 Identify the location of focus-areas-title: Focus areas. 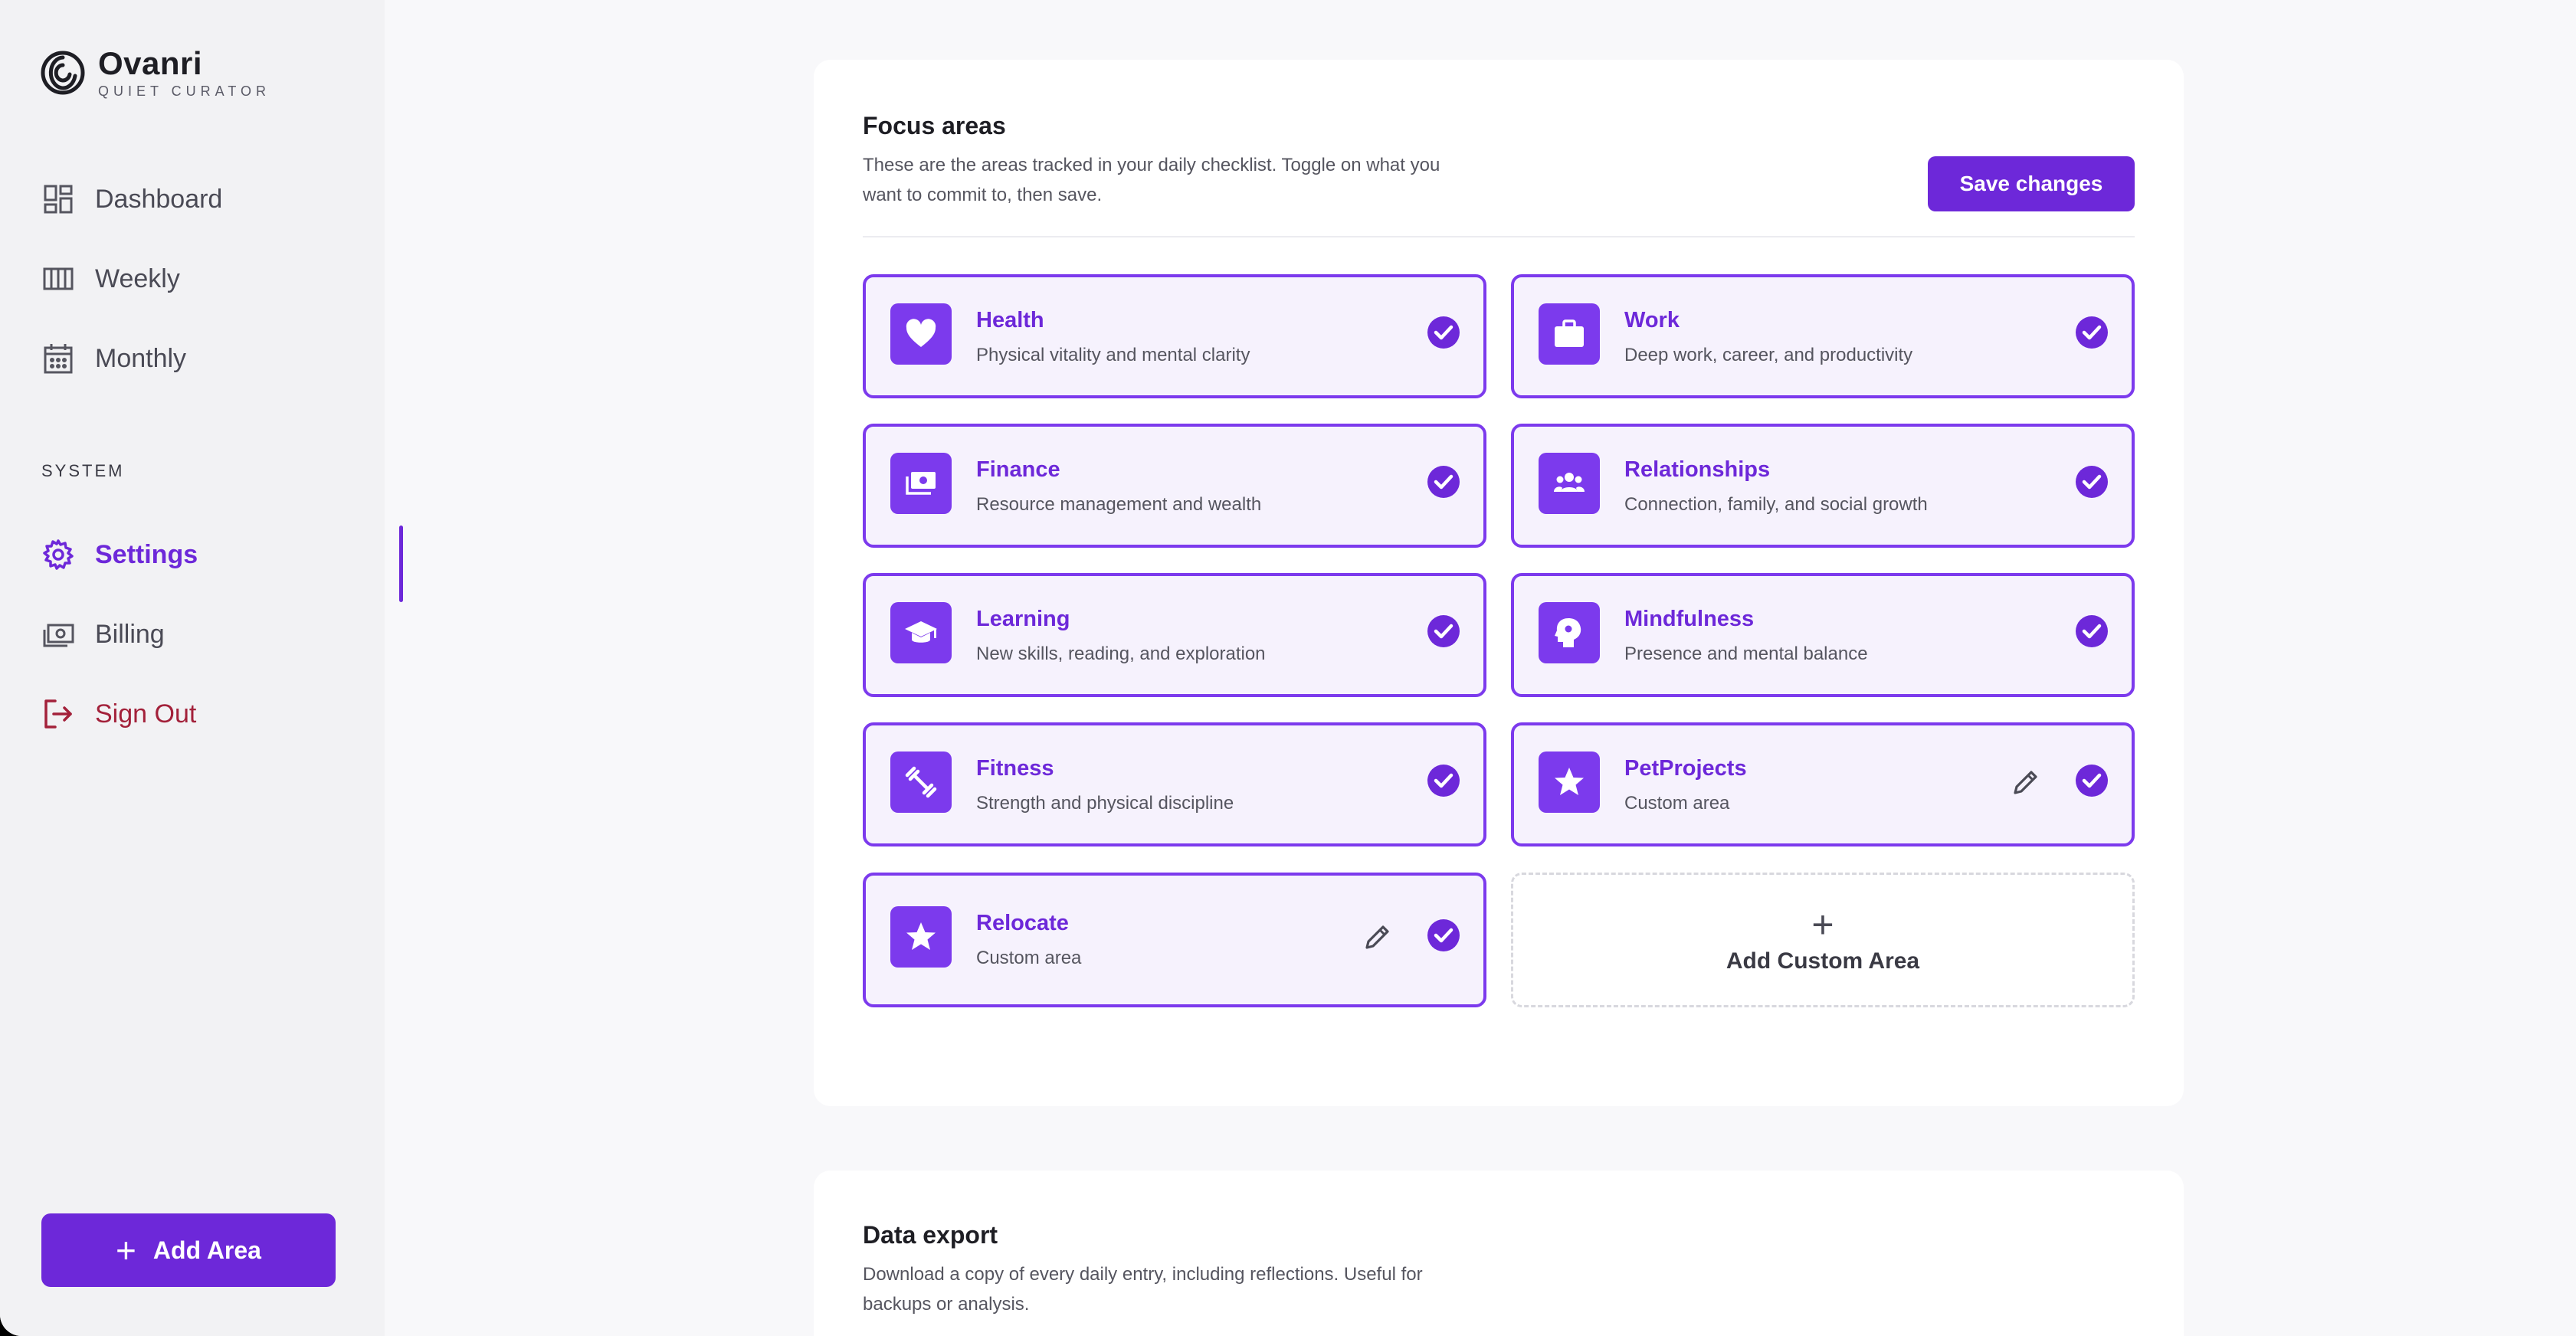
(935, 125).